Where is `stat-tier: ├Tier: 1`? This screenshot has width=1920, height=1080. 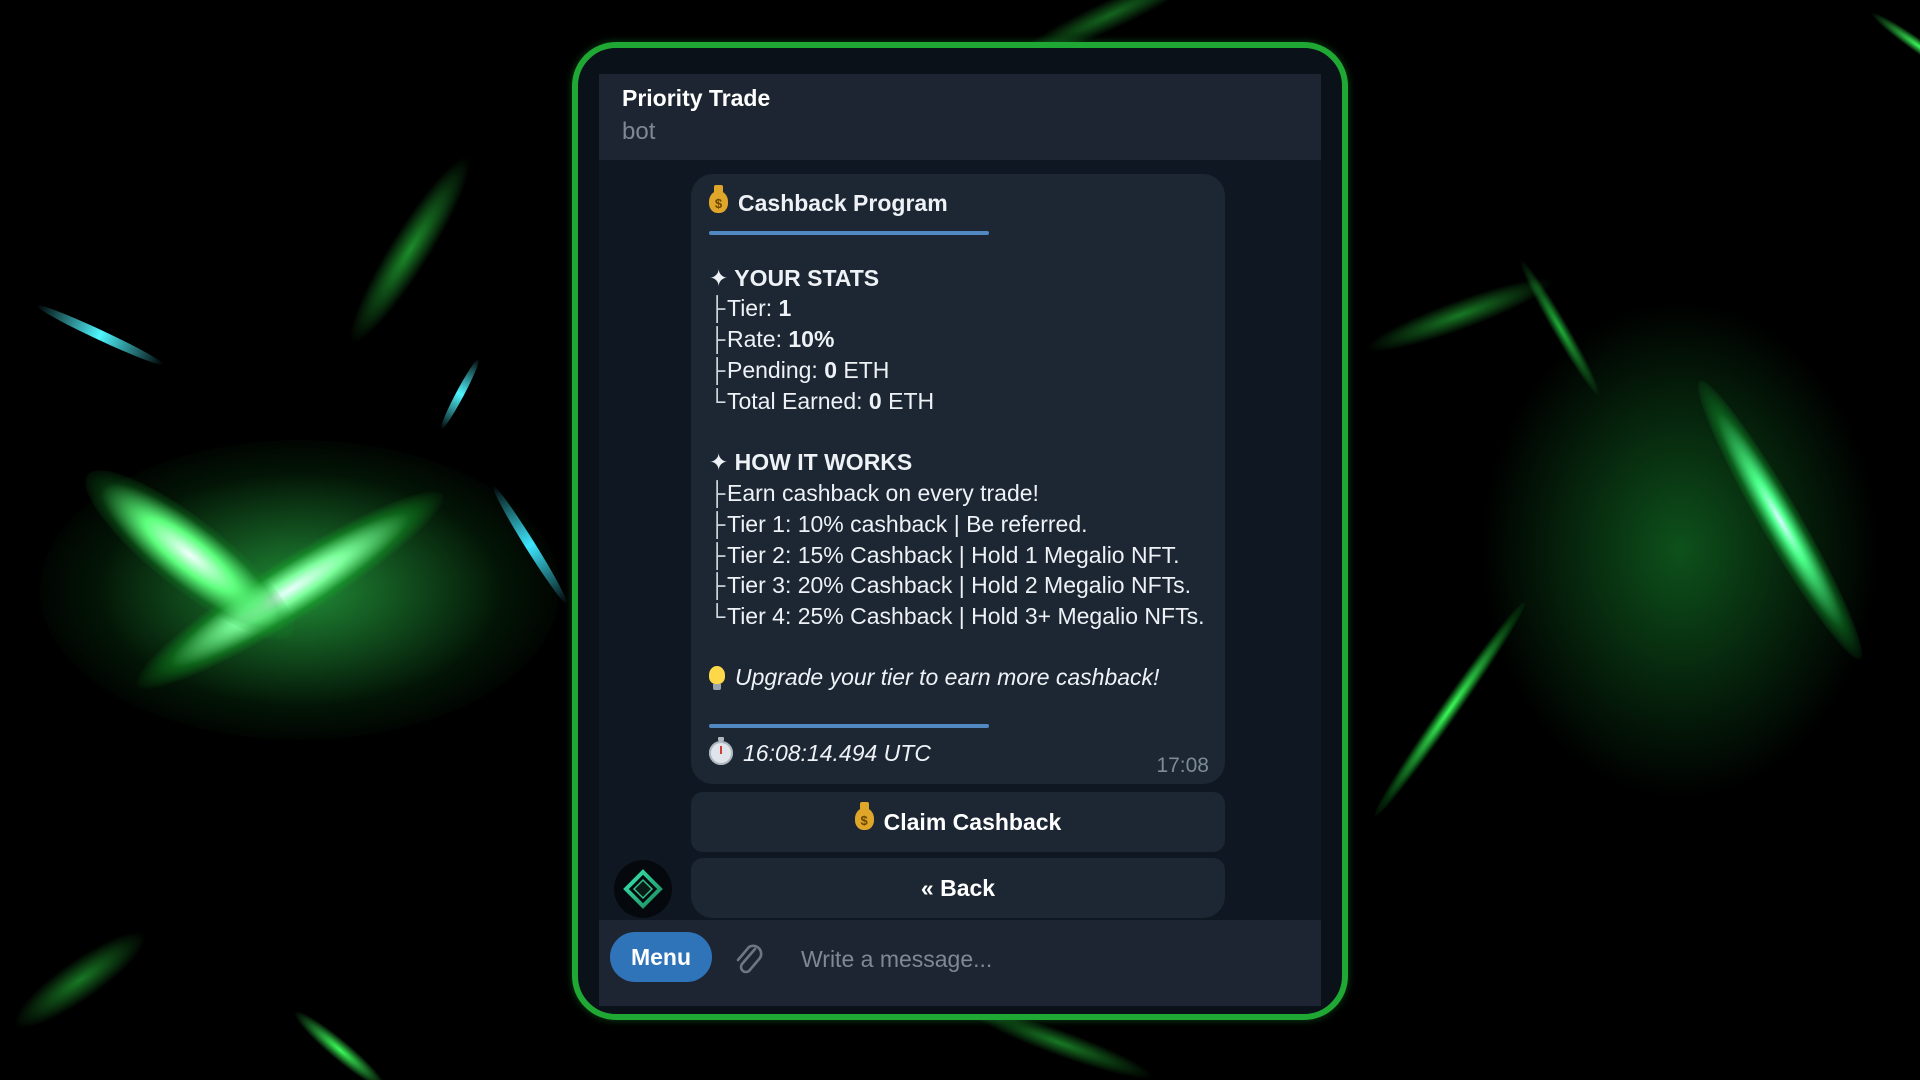 stat-tier: ├Tier: 1 is located at coordinates (750, 308).